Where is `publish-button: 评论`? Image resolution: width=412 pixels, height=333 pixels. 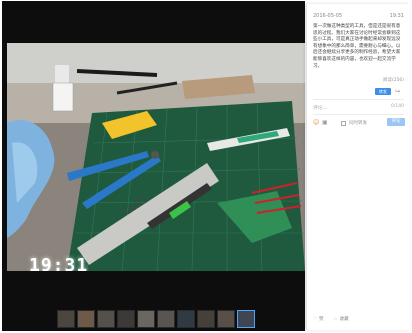 publish-button: 评论 is located at coordinates (396, 122).